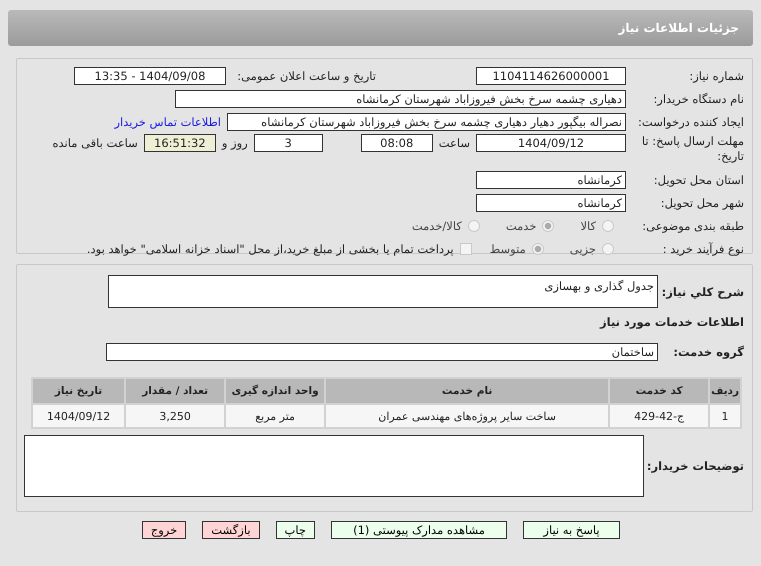 The height and width of the screenshot is (566, 761). What do you see at coordinates (725, 391) in the screenshot?
I see `column-header: ردیف` at bounding box center [725, 391].